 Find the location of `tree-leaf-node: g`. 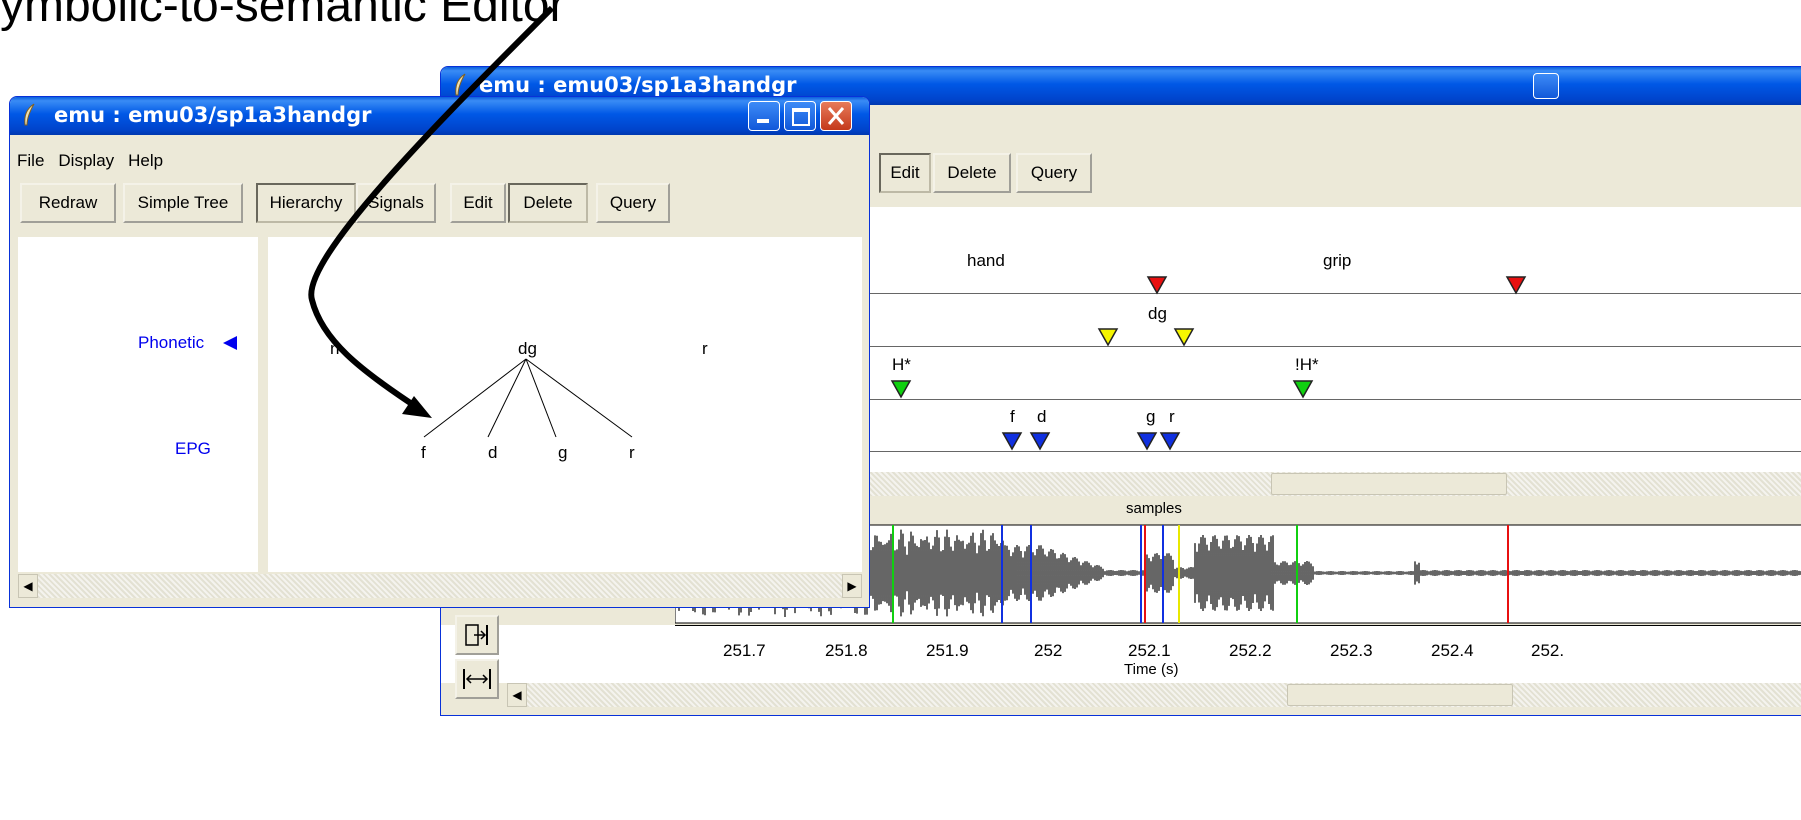

tree-leaf-node: g is located at coordinates (562, 453).